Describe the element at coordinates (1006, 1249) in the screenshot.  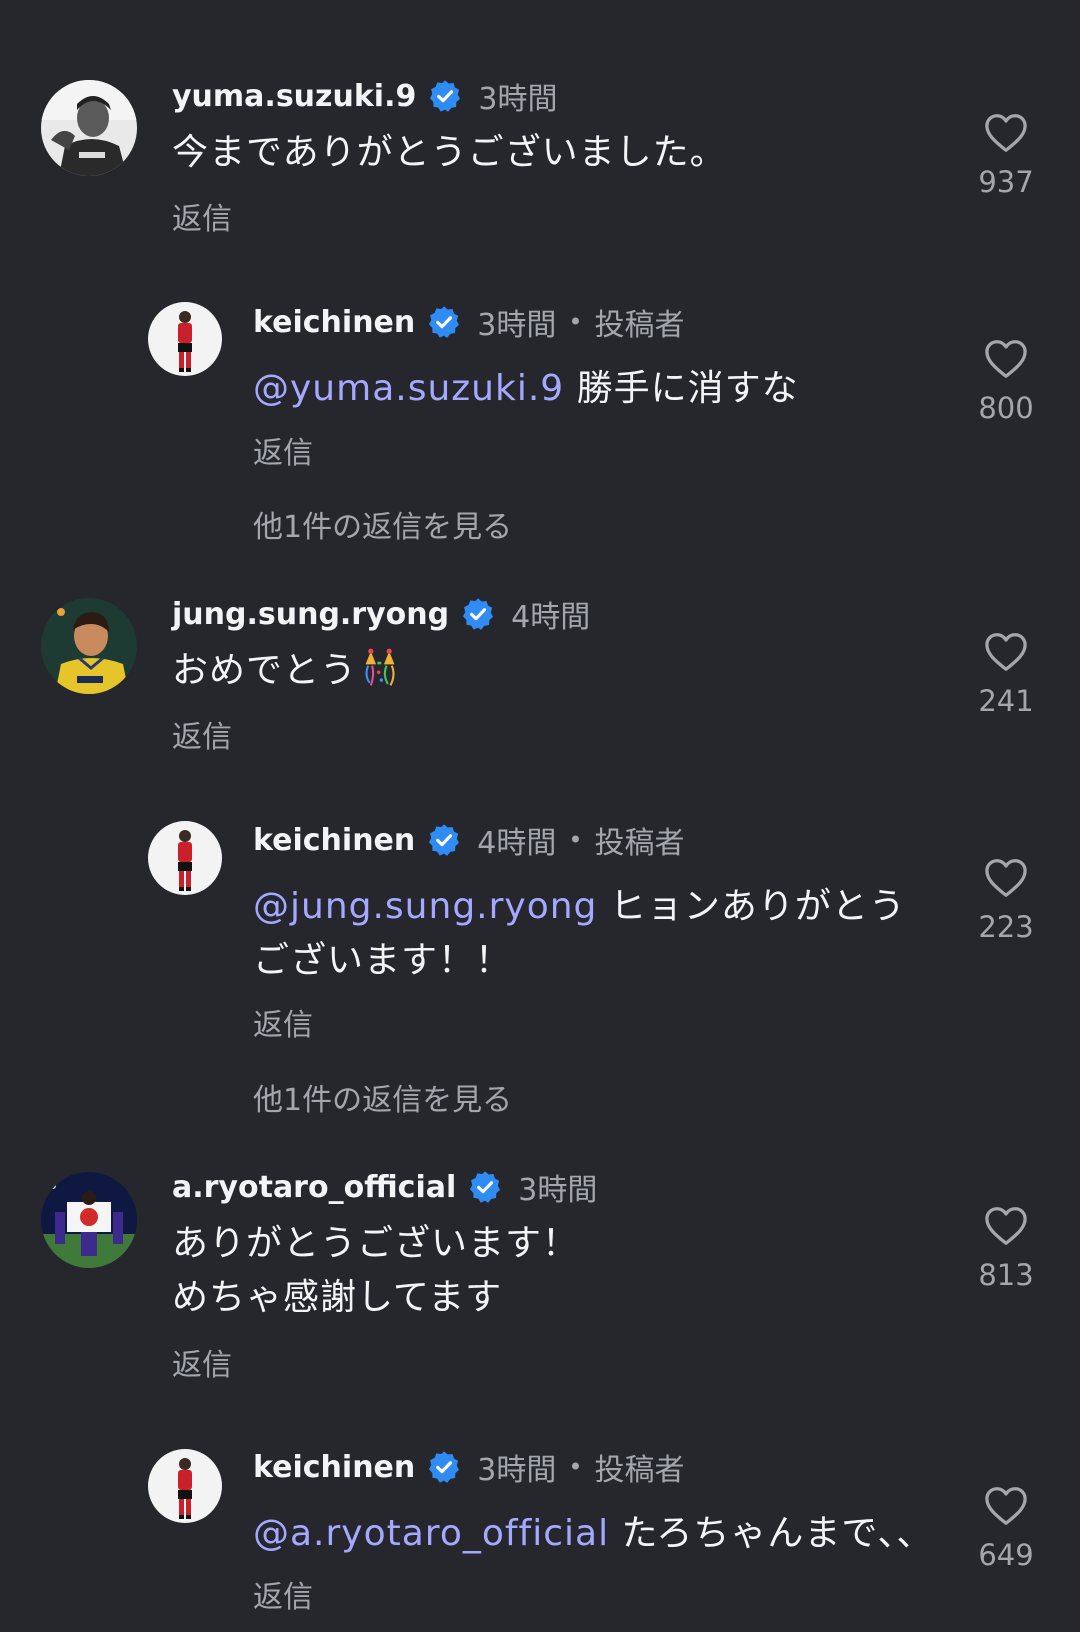
I see `like-button: 813` at that location.